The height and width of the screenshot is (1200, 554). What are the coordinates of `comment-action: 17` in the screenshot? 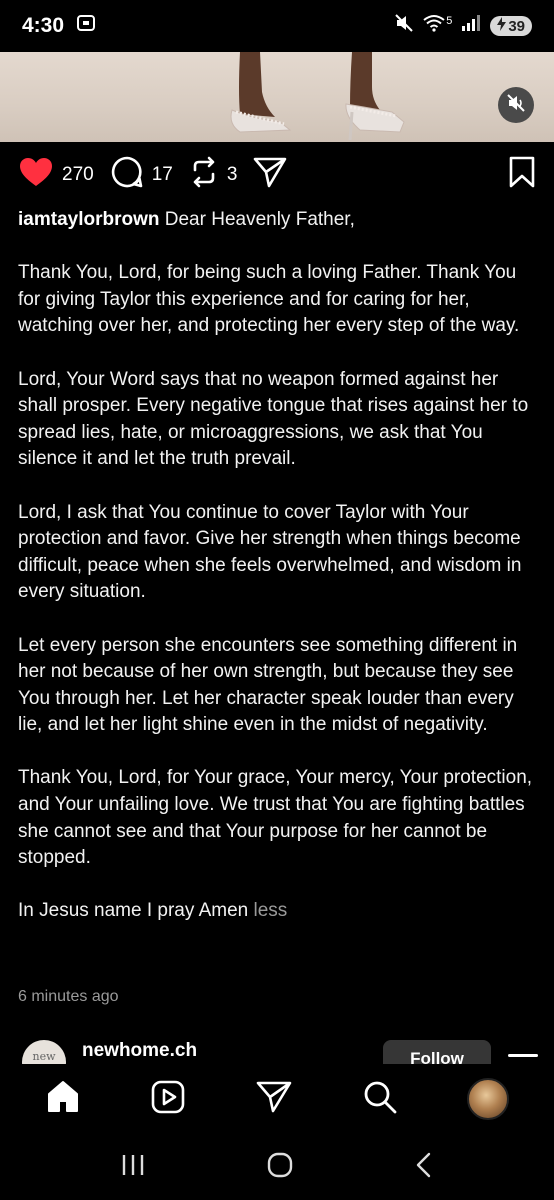 It's located at (141, 175).